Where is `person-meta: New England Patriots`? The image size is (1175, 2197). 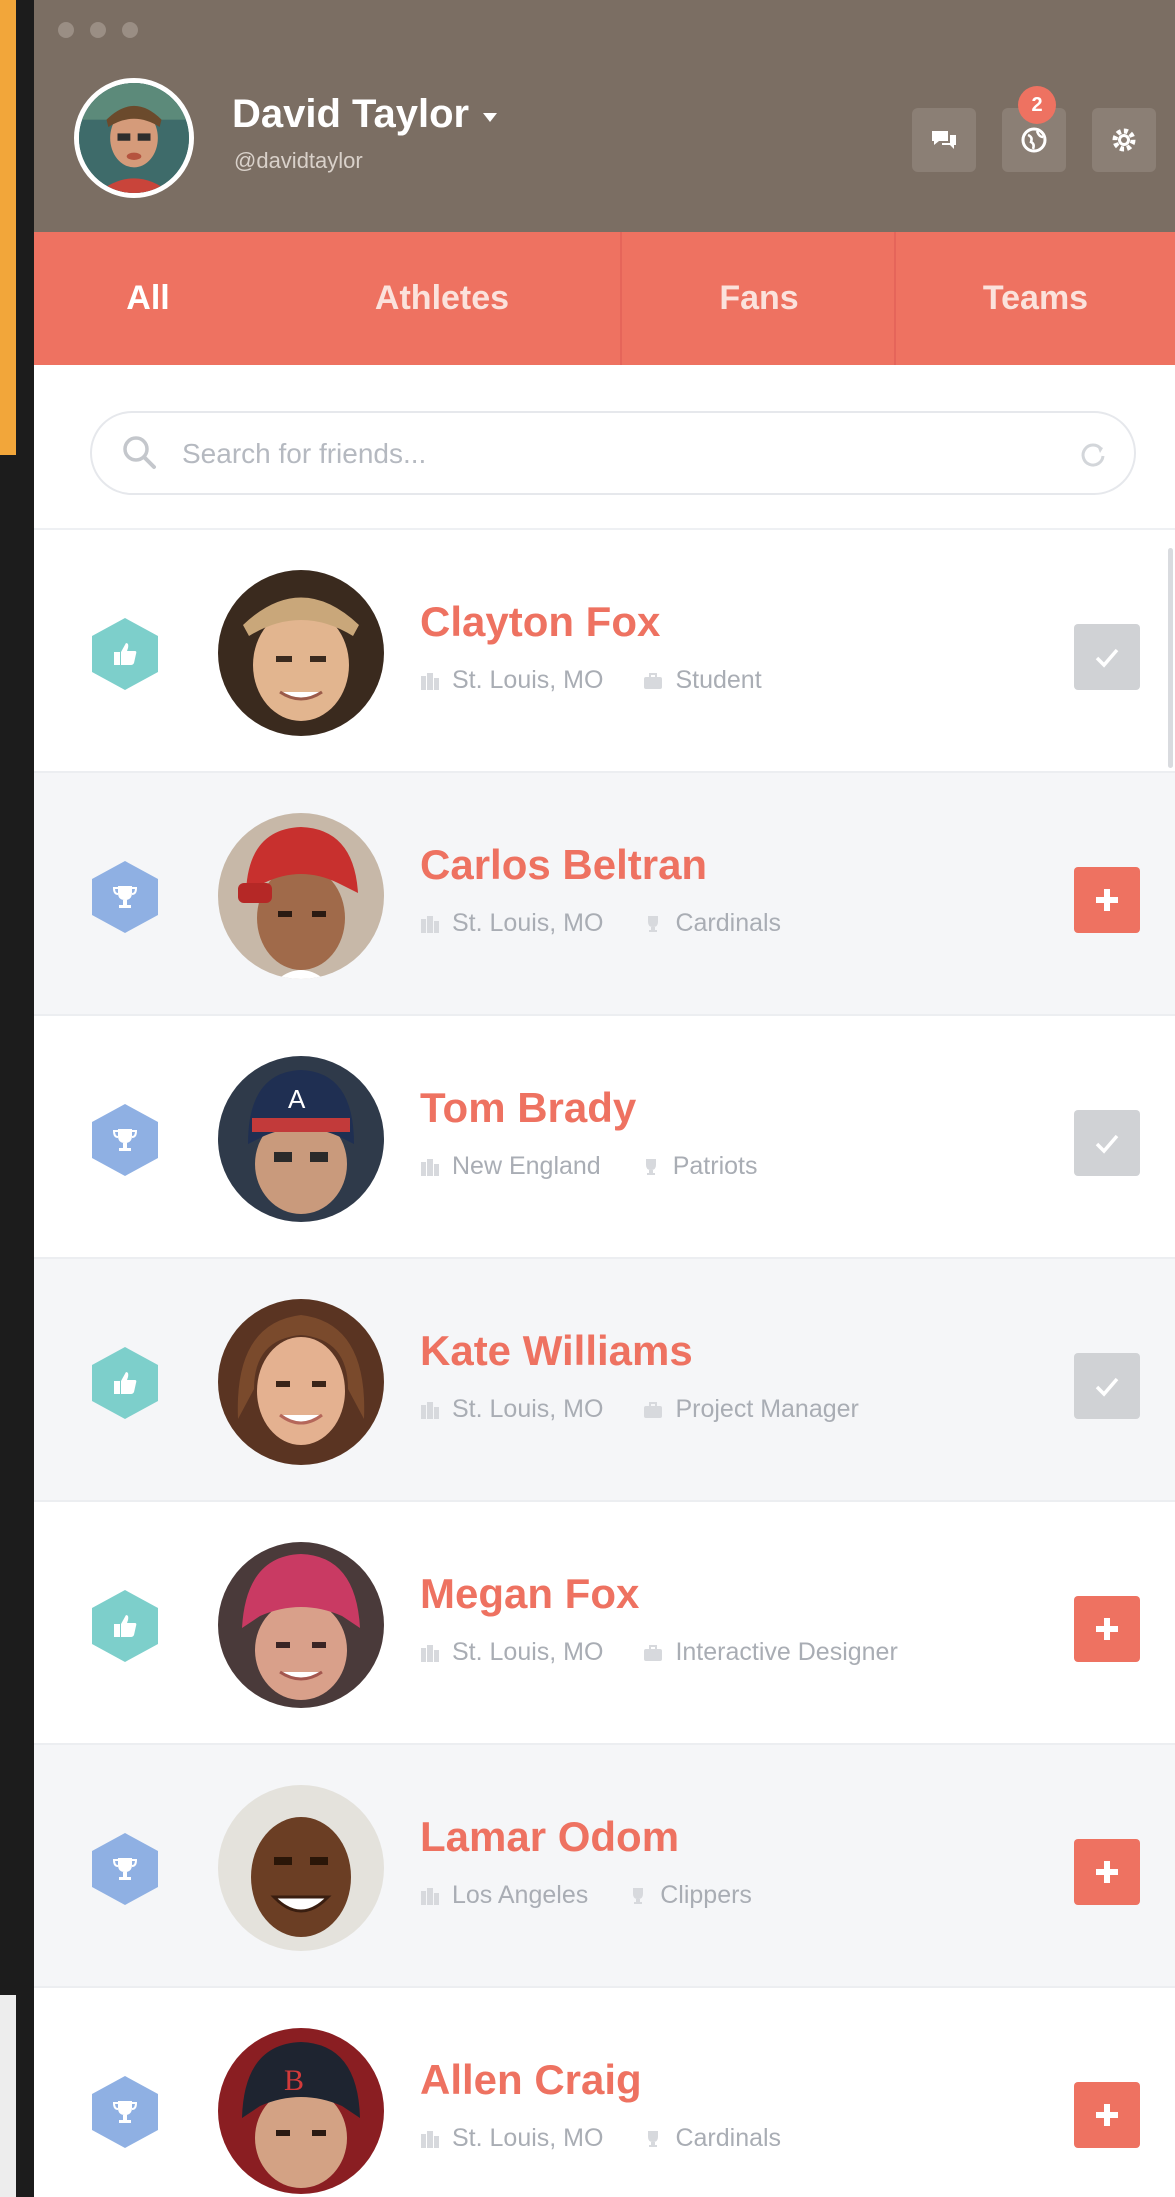
person-meta: New England Patriots is located at coordinates (588, 1166).